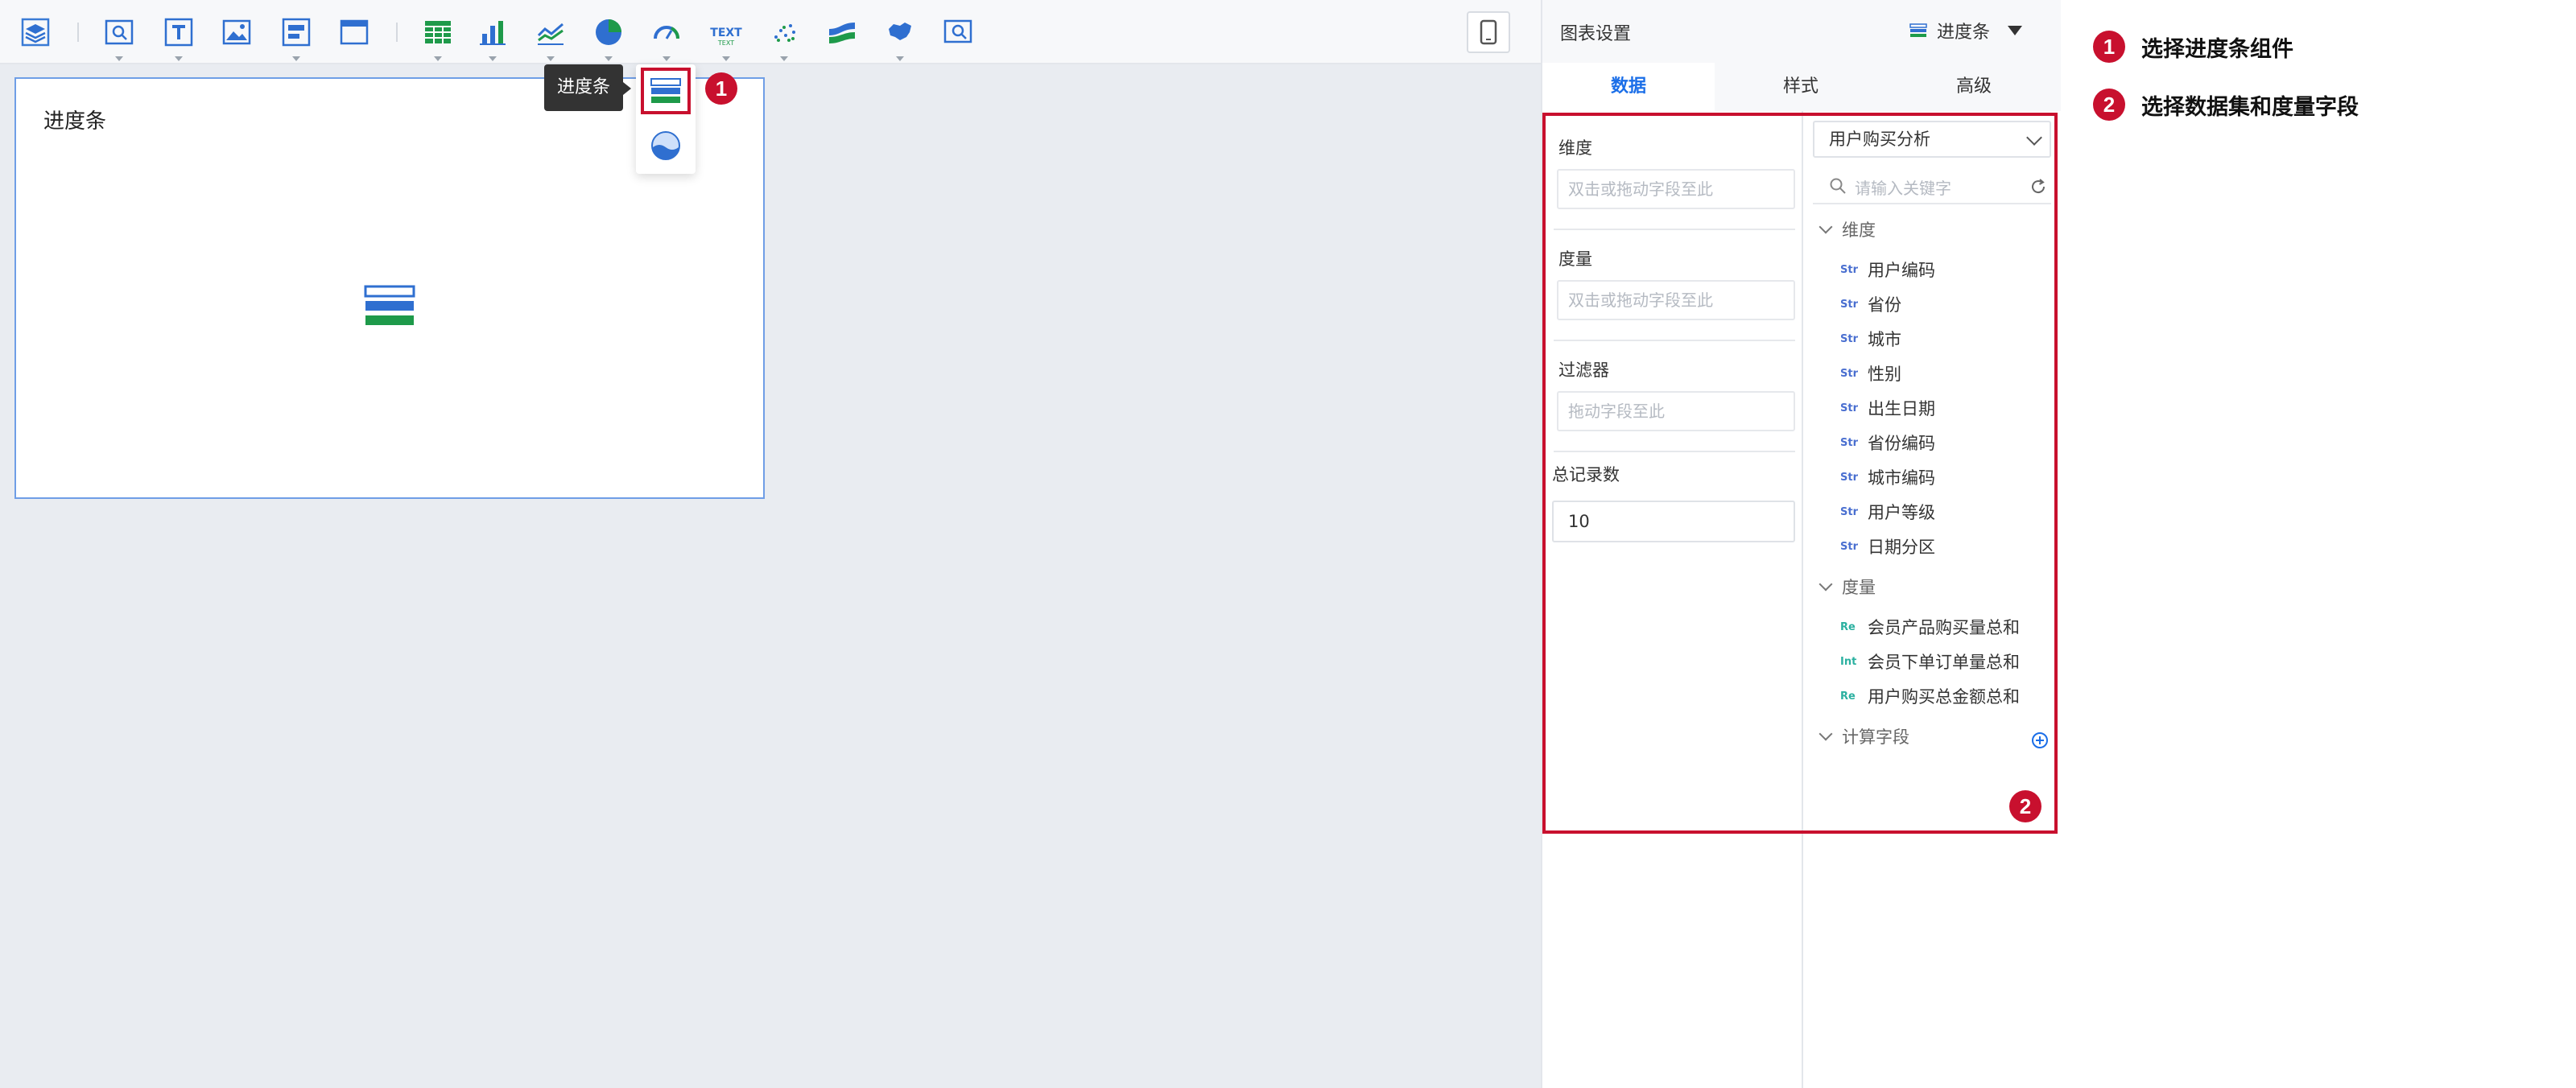 This screenshot has width=2576, height=1088. Describe the element at coordinates (2025, 806) in the screenshot. I see `step-badge-2: 2` at that location.